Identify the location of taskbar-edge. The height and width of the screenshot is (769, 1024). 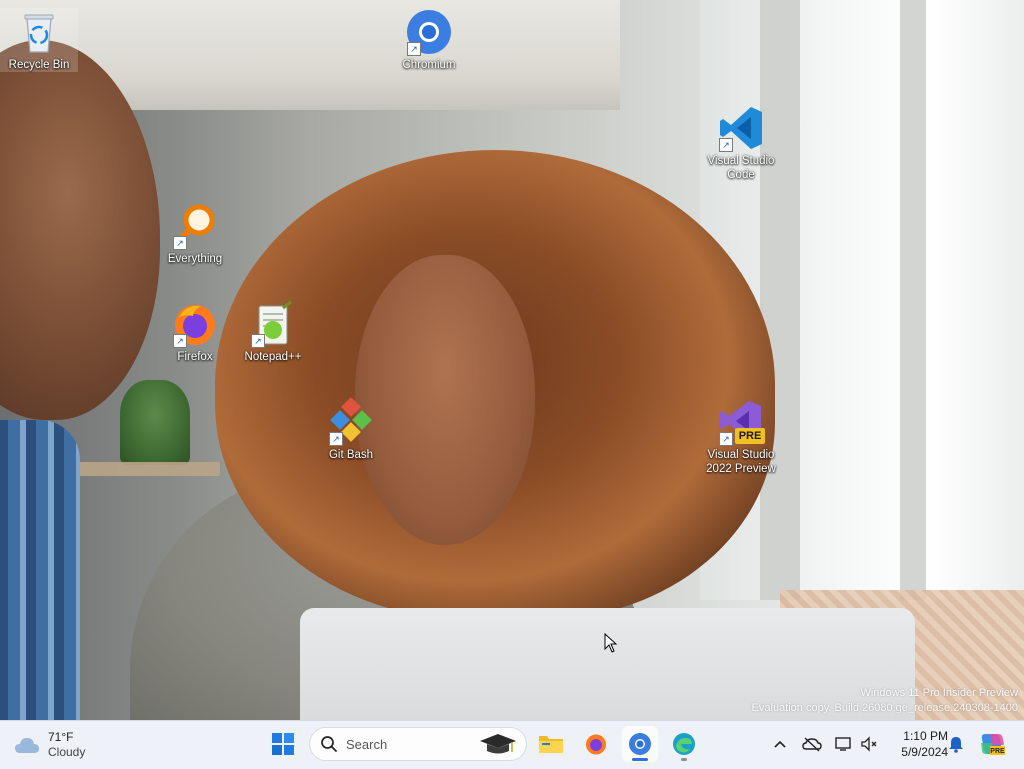
(684, 744).